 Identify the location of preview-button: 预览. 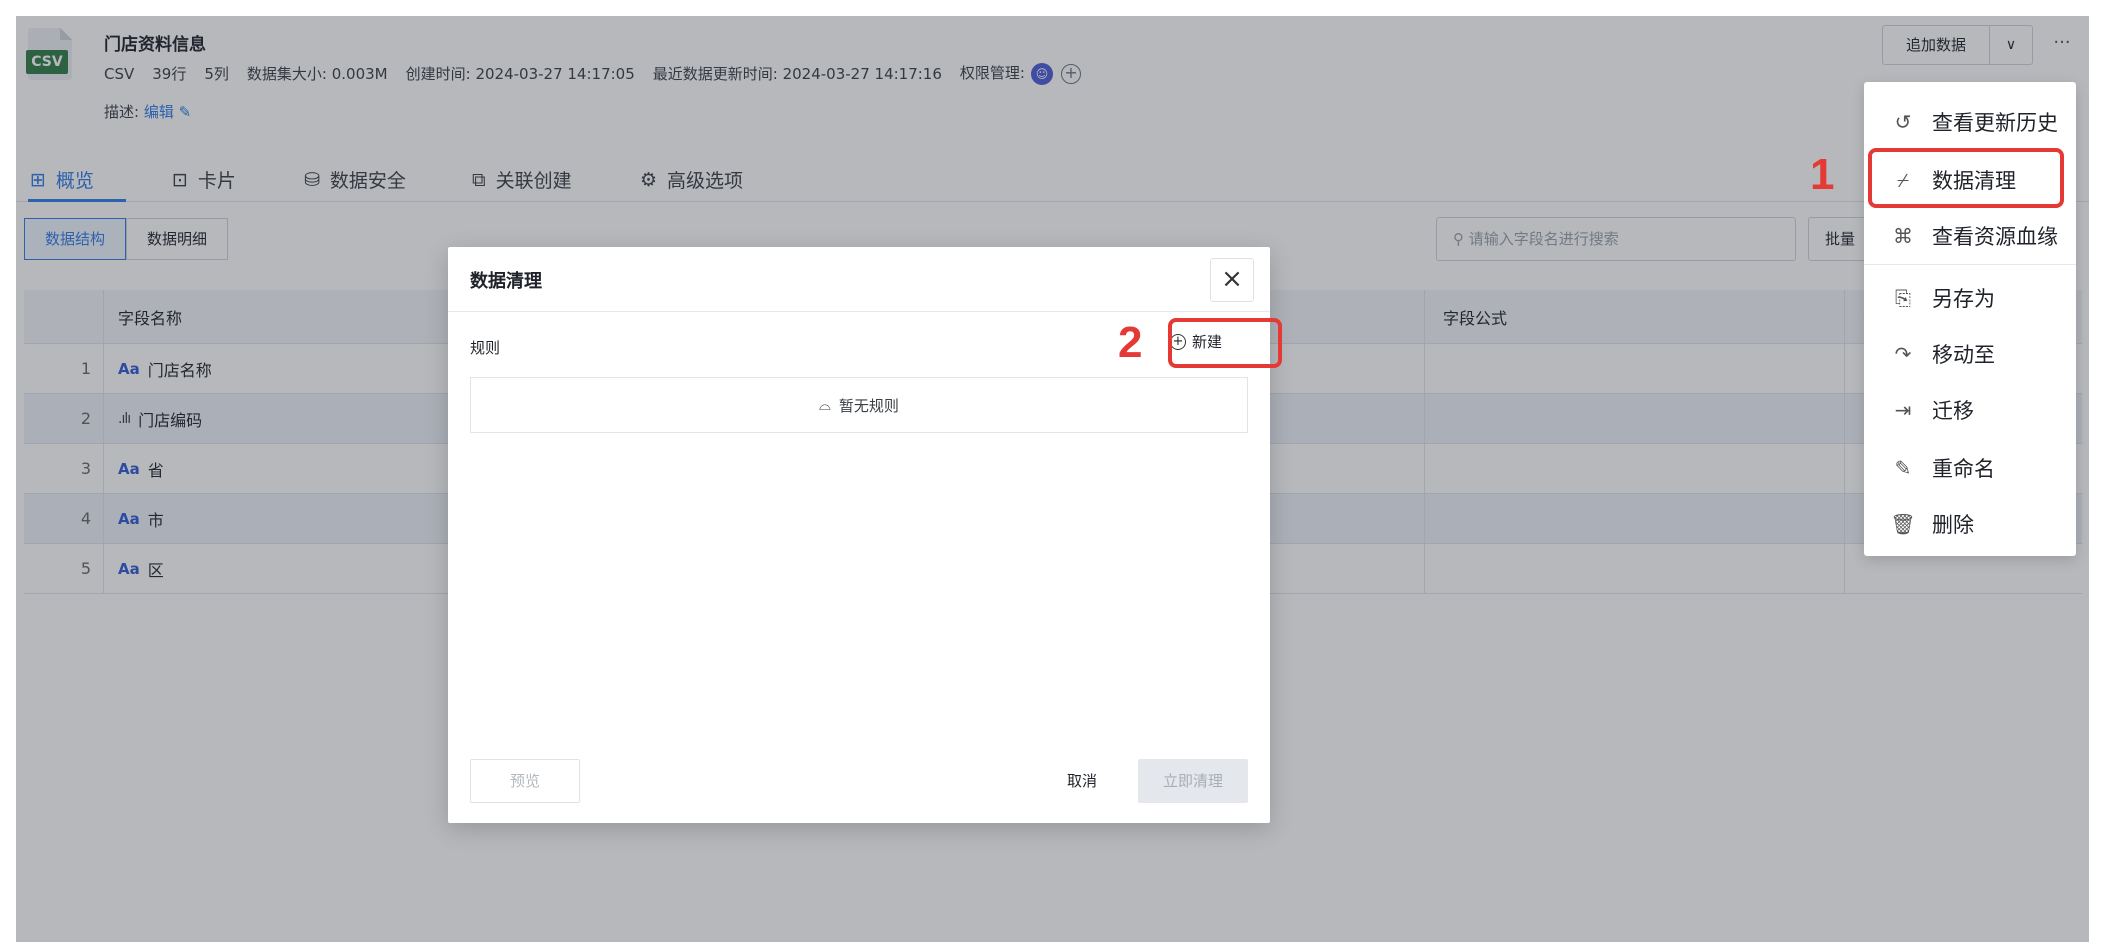
(525, 781).